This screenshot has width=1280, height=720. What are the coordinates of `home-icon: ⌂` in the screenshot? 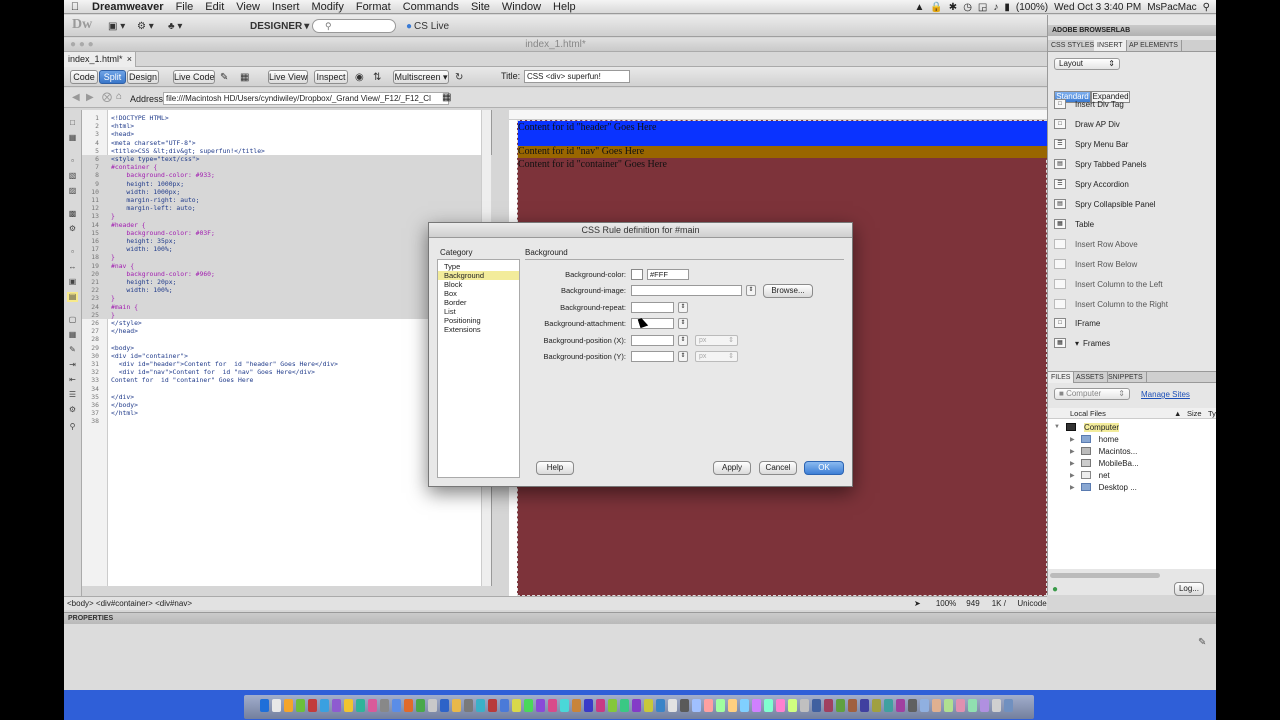 It's located at (119, 96).